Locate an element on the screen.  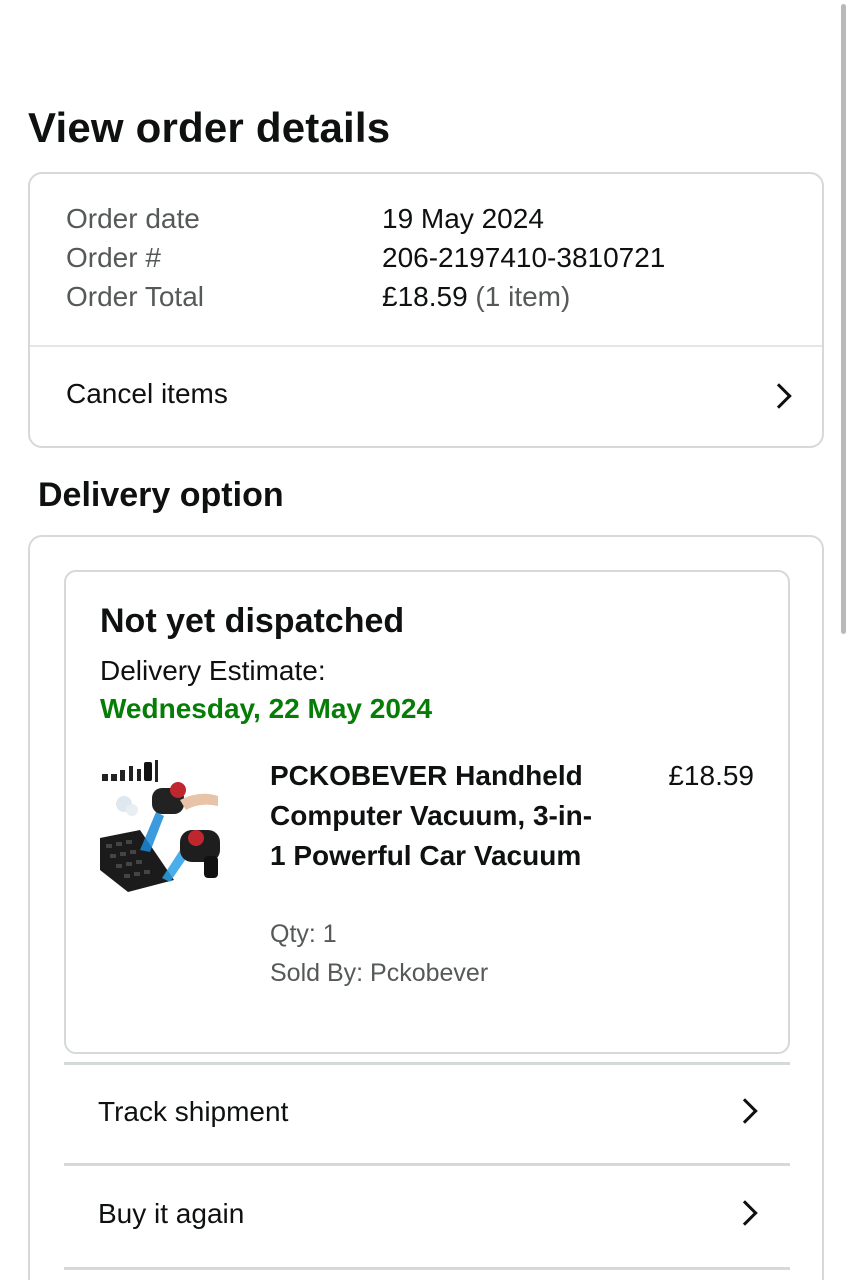
order-total-row: Order Total £18.59 (1 item) is located at coordinates (318, 297).